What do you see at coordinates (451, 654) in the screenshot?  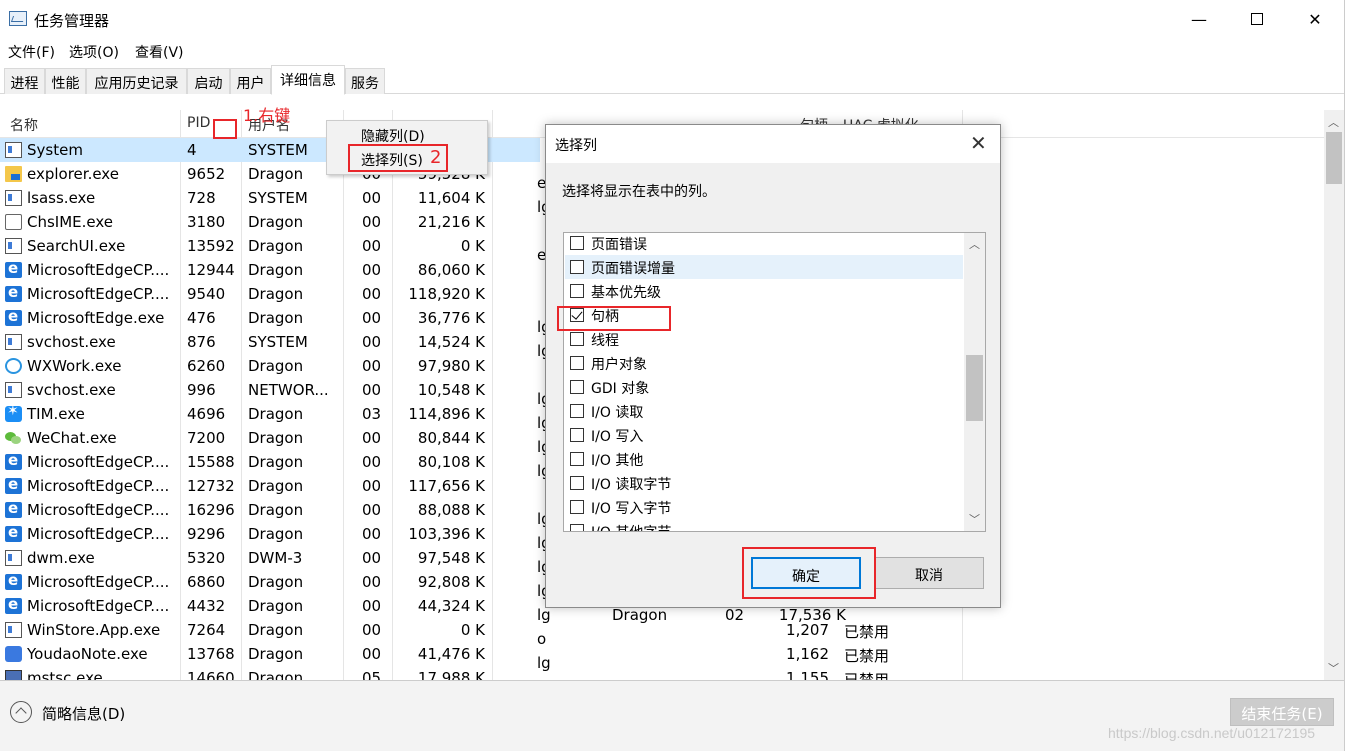 I see `process-memory: 41,476 K` at bounding box center [451, 654].